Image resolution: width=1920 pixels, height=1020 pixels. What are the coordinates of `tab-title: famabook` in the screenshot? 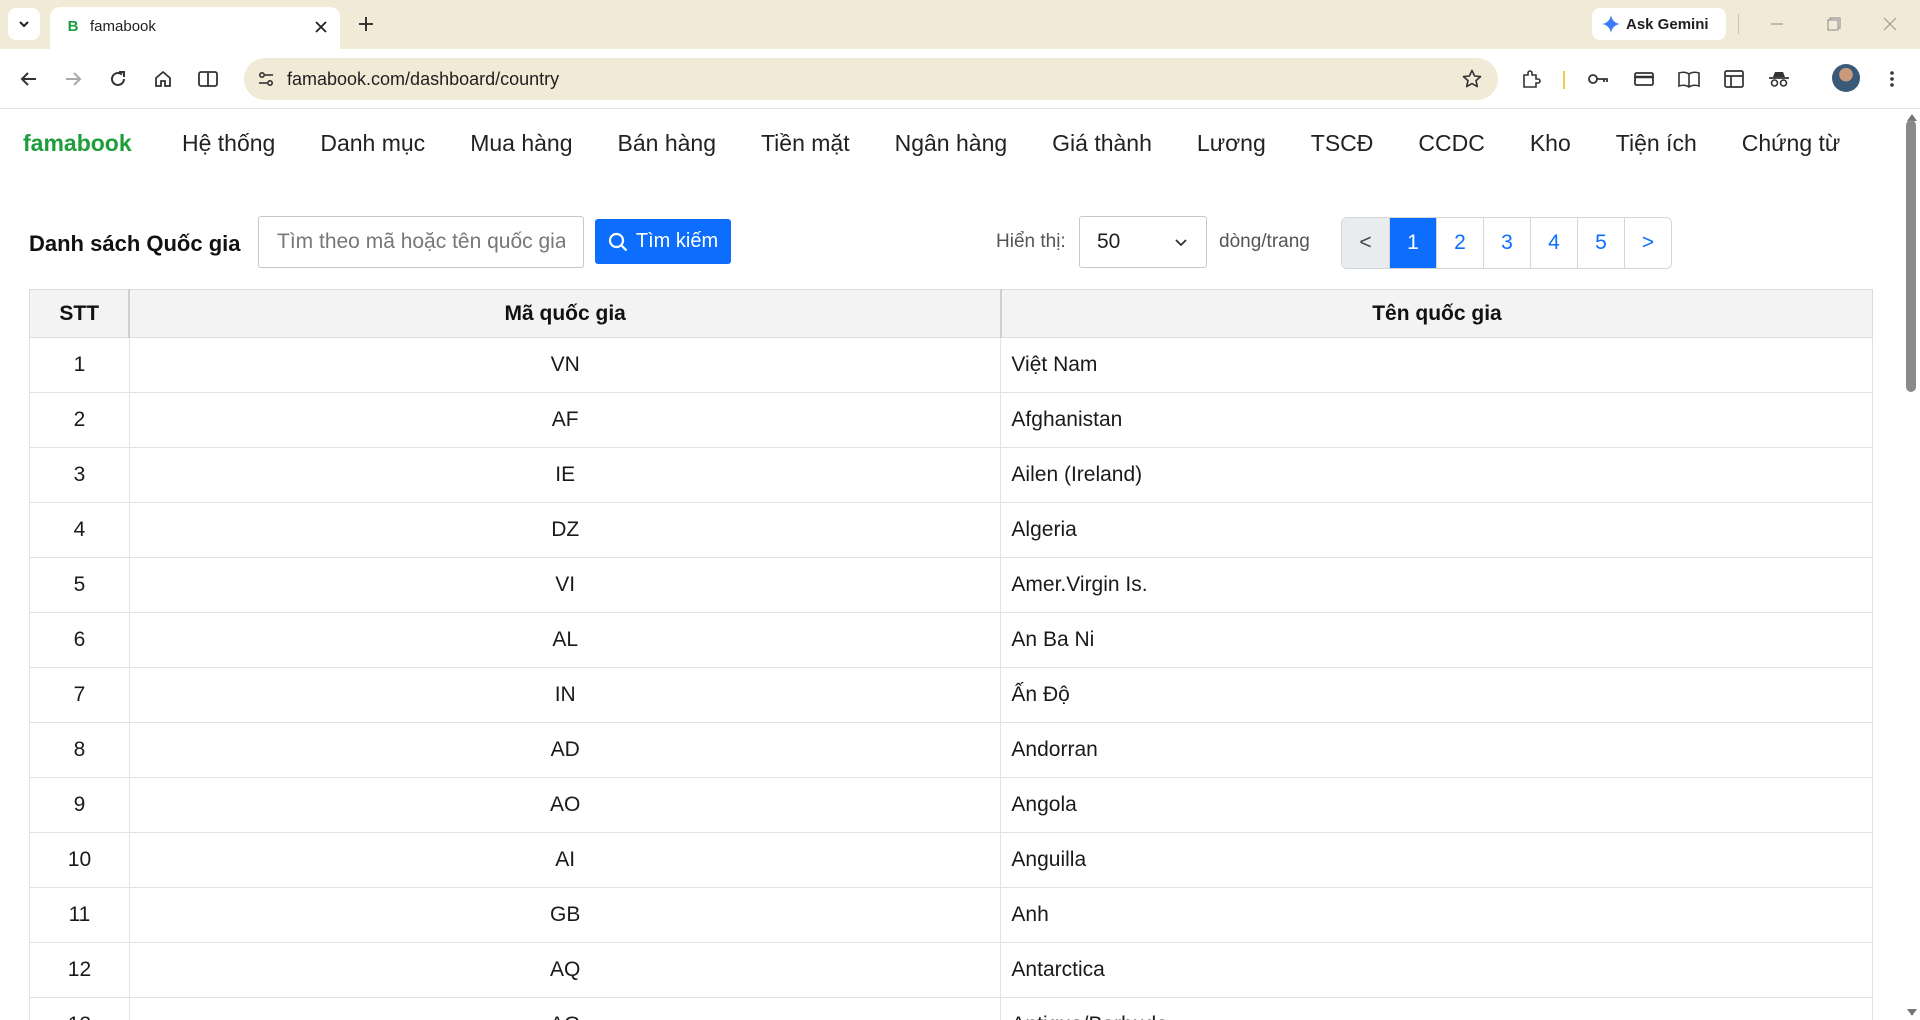 It's located at (123, 26).